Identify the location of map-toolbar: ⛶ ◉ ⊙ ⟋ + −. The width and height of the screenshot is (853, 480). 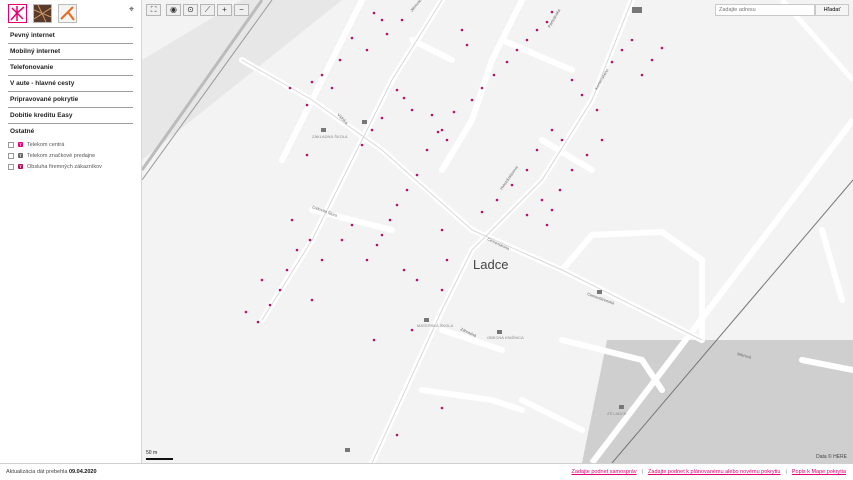
(197, 10).